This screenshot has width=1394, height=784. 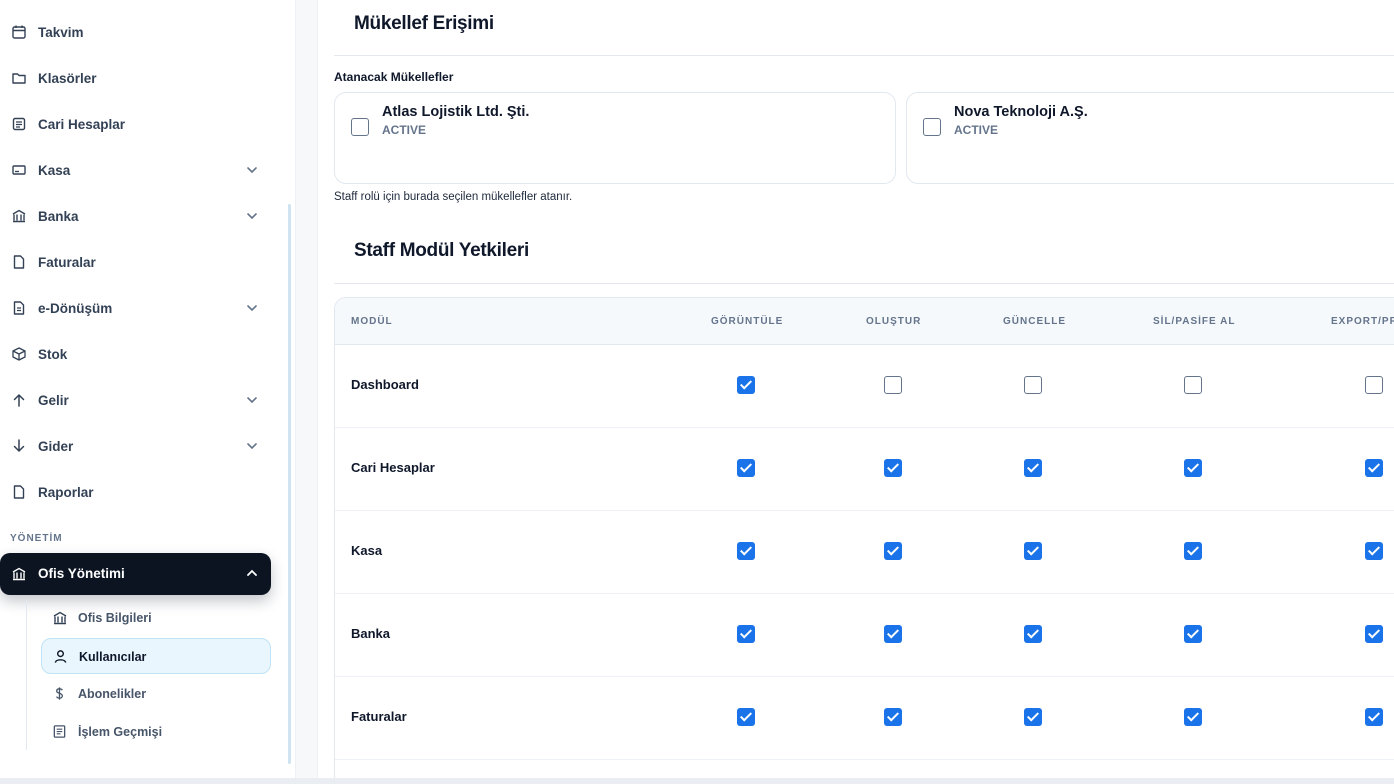 I want to click on sidebar-item-label: Banka, so click(x=58, y=216).